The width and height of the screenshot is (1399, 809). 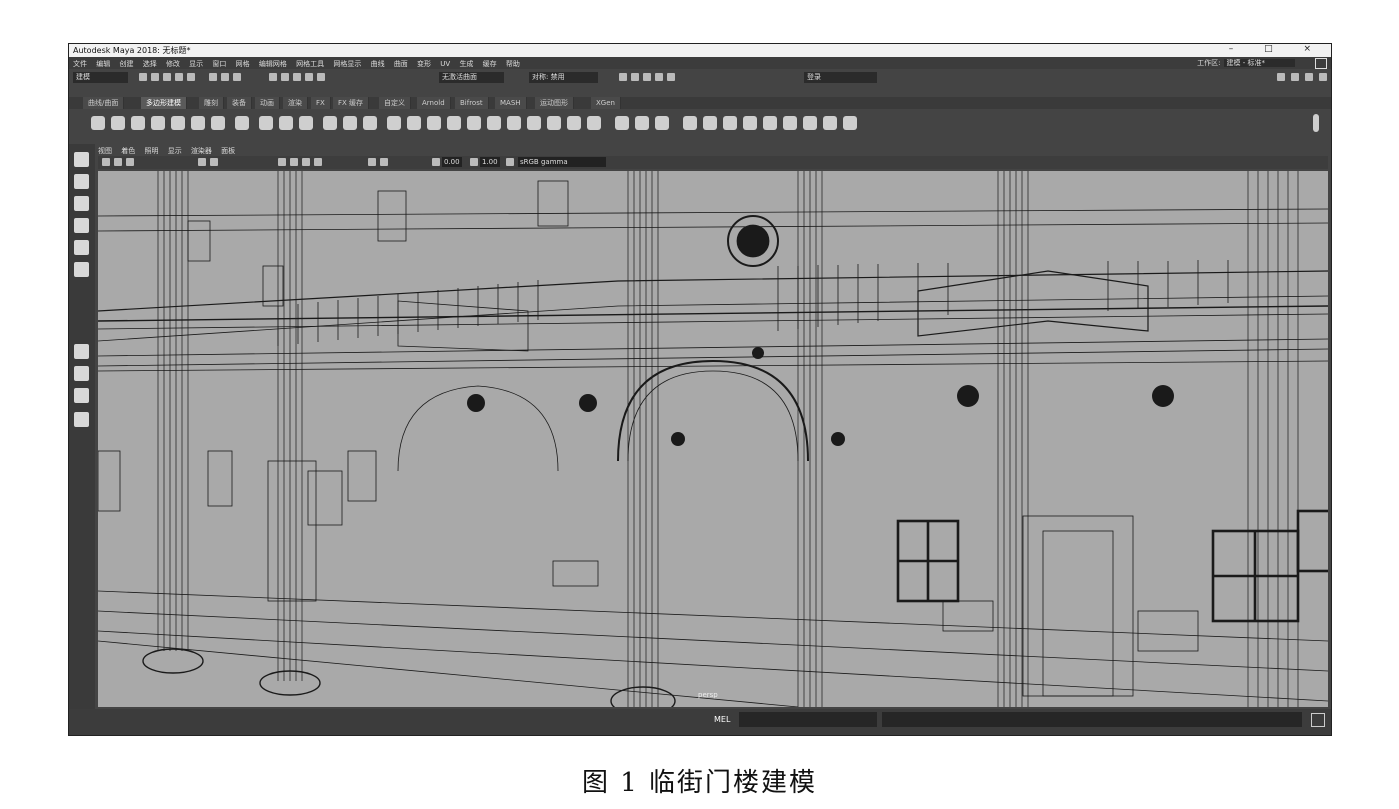 I want to click on combine-icon, so click(x=330, y=123).